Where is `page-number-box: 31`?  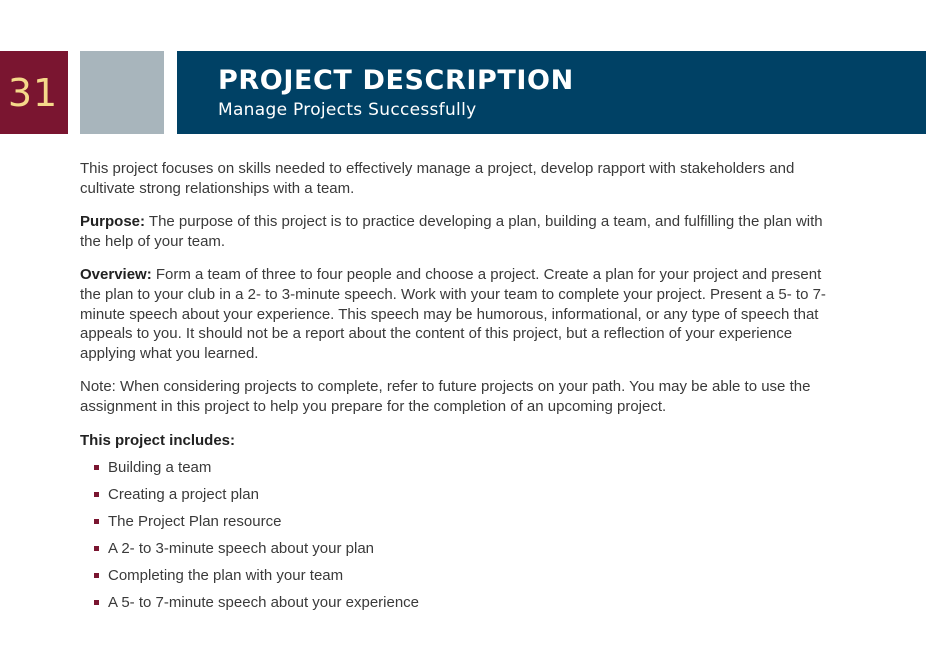
page-number-box: 31 is located at coordinates (34, 92).